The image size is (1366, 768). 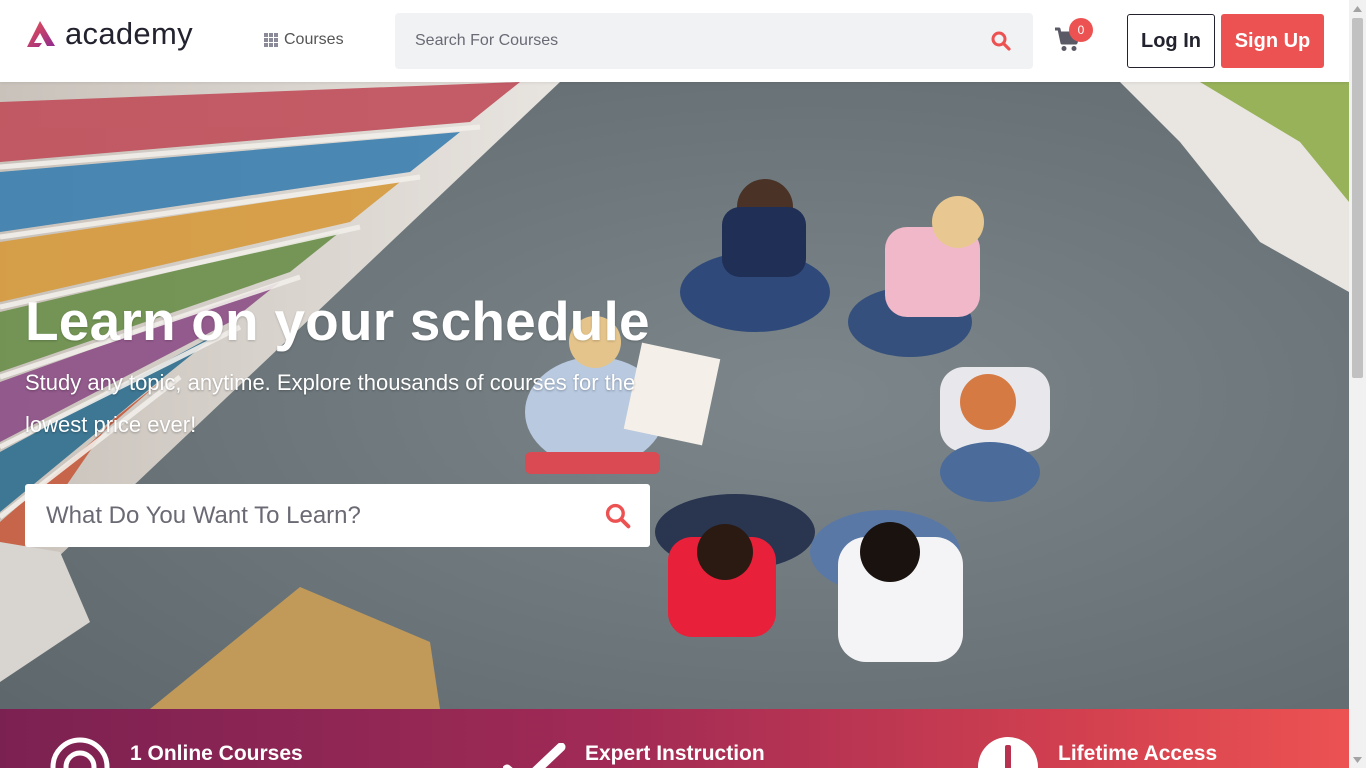 I want to click on academy-logo: academy, so click(x=109, y=33).